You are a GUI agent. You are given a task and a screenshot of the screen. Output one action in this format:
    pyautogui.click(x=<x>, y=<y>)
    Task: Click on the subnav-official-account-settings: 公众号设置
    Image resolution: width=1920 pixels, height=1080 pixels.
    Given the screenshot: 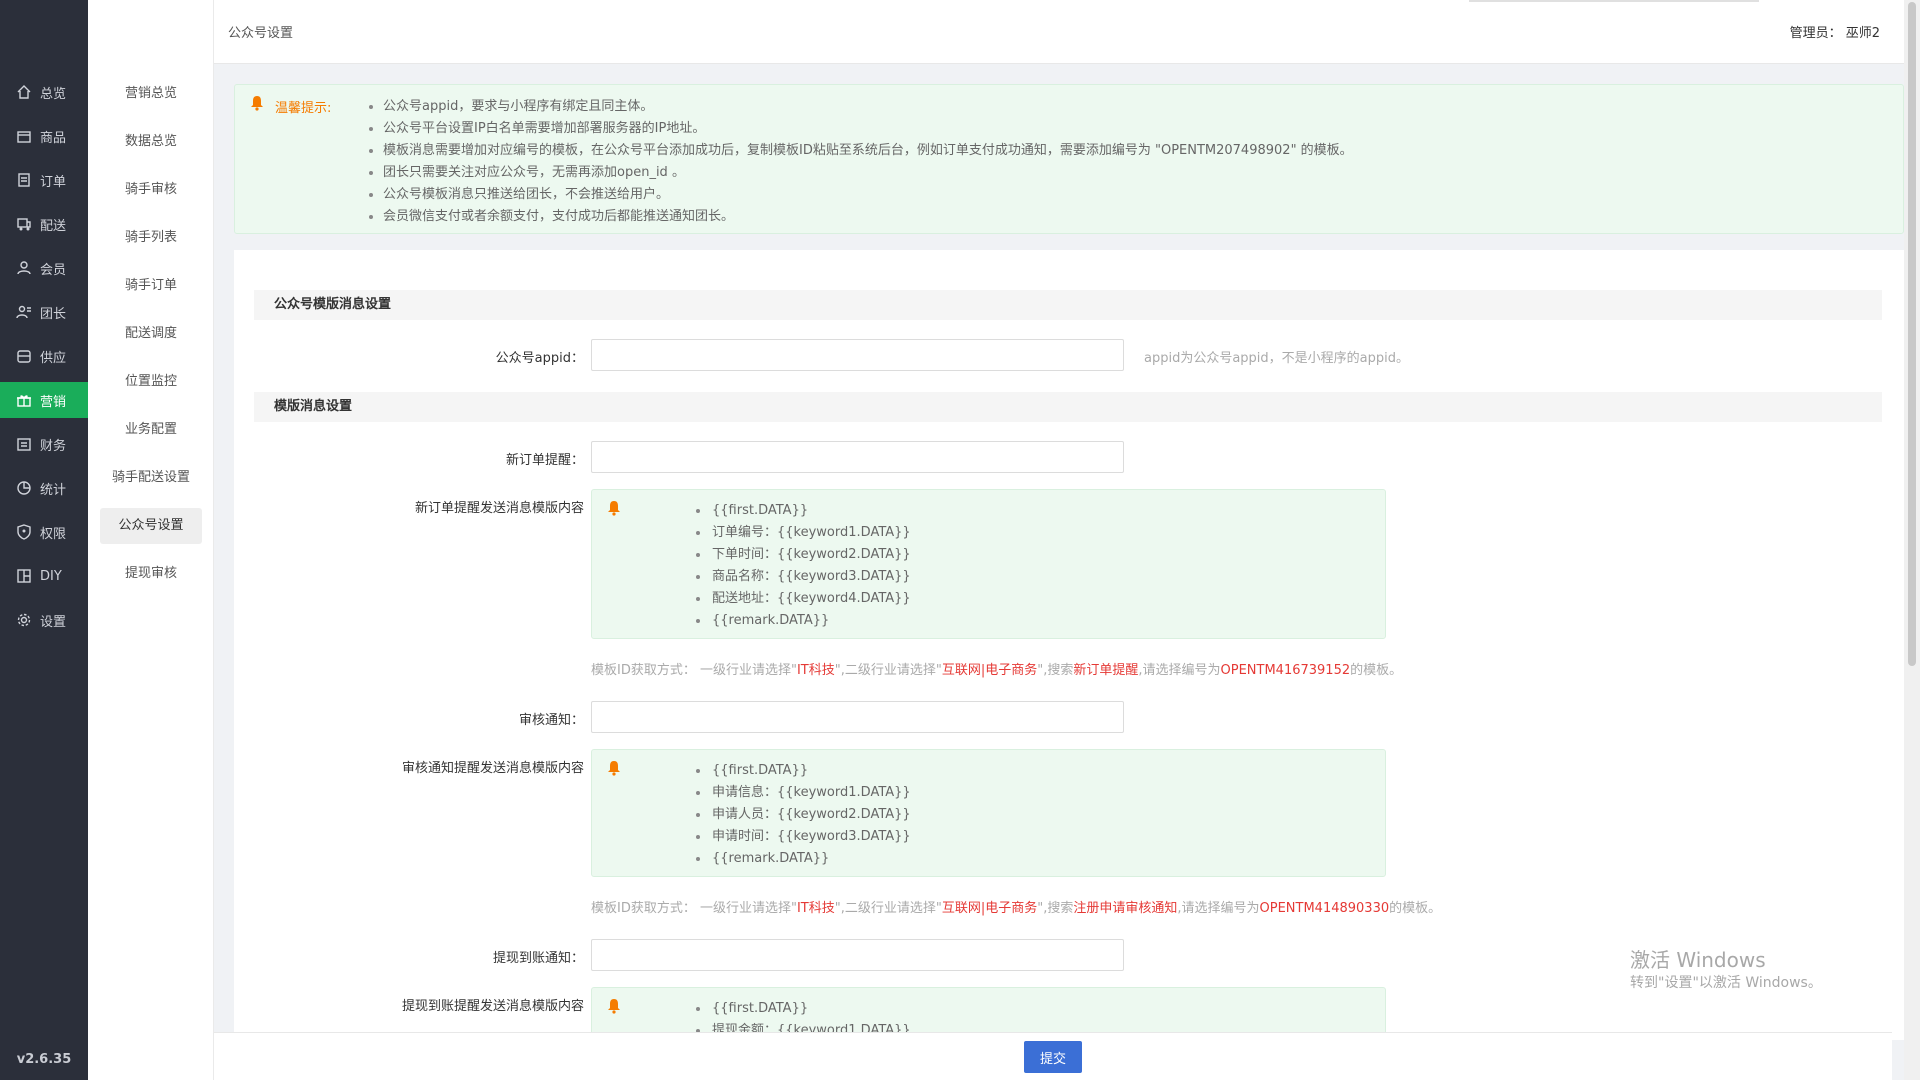 What is the action you would take?
    pyautogui.click(x=151, y=526)
    